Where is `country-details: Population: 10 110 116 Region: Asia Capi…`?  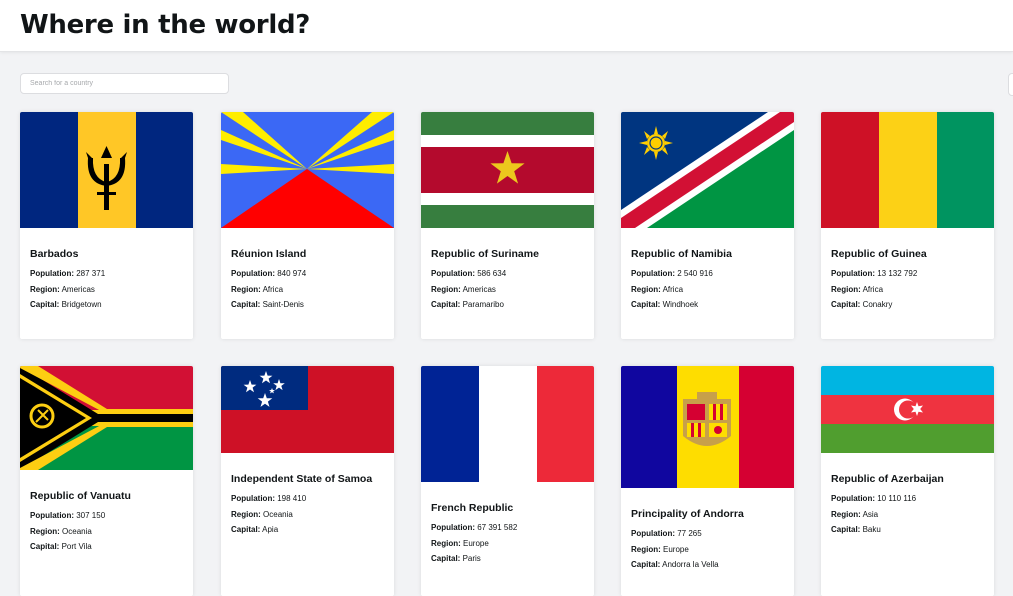
country-details: Population: 10 110 116 Region: Asia Capi… is located at coordinates (907, 514).